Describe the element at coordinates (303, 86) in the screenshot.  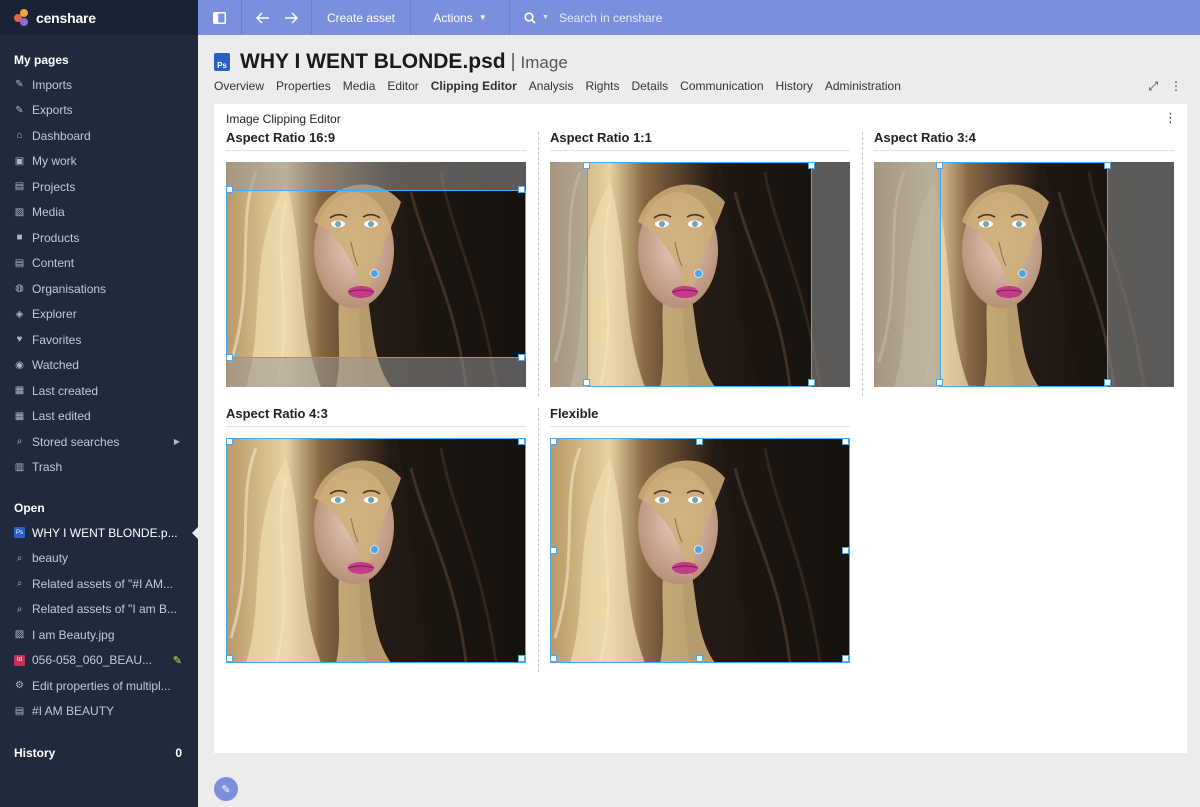
I see `tab-properties: Properties` at that location.